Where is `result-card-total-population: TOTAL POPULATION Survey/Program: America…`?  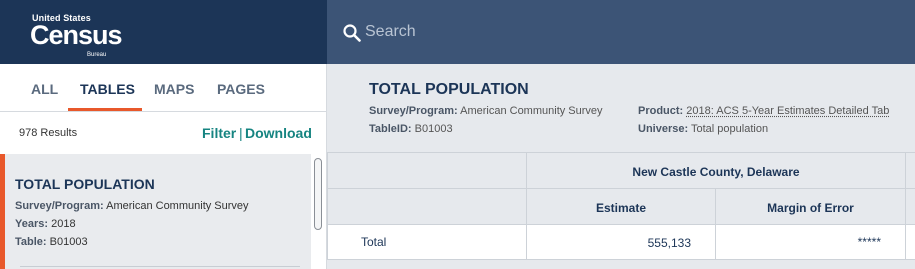 result-card-total-population: TOTAL POPULATION Survey/Program: America… is located at coordinates (155, 211).